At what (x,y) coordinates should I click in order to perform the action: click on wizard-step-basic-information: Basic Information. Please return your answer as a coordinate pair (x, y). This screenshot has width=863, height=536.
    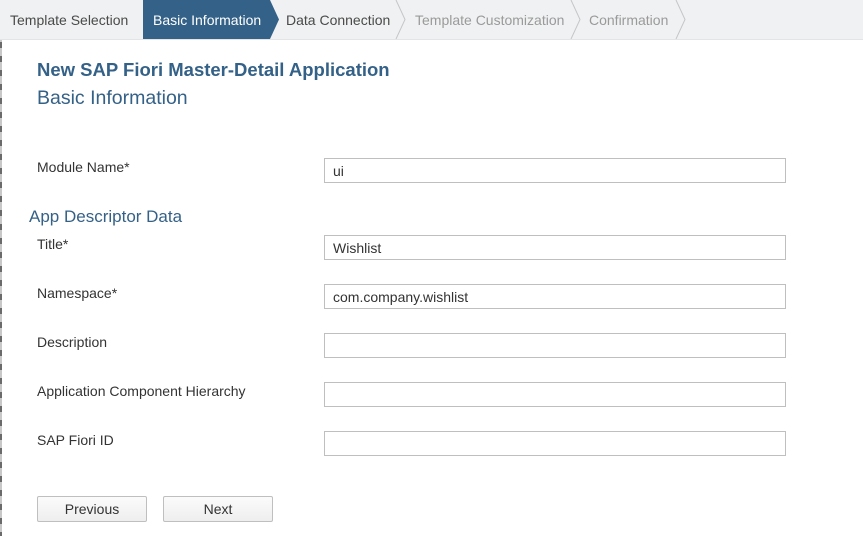
    Looking at the image, I should click on (207, 19).